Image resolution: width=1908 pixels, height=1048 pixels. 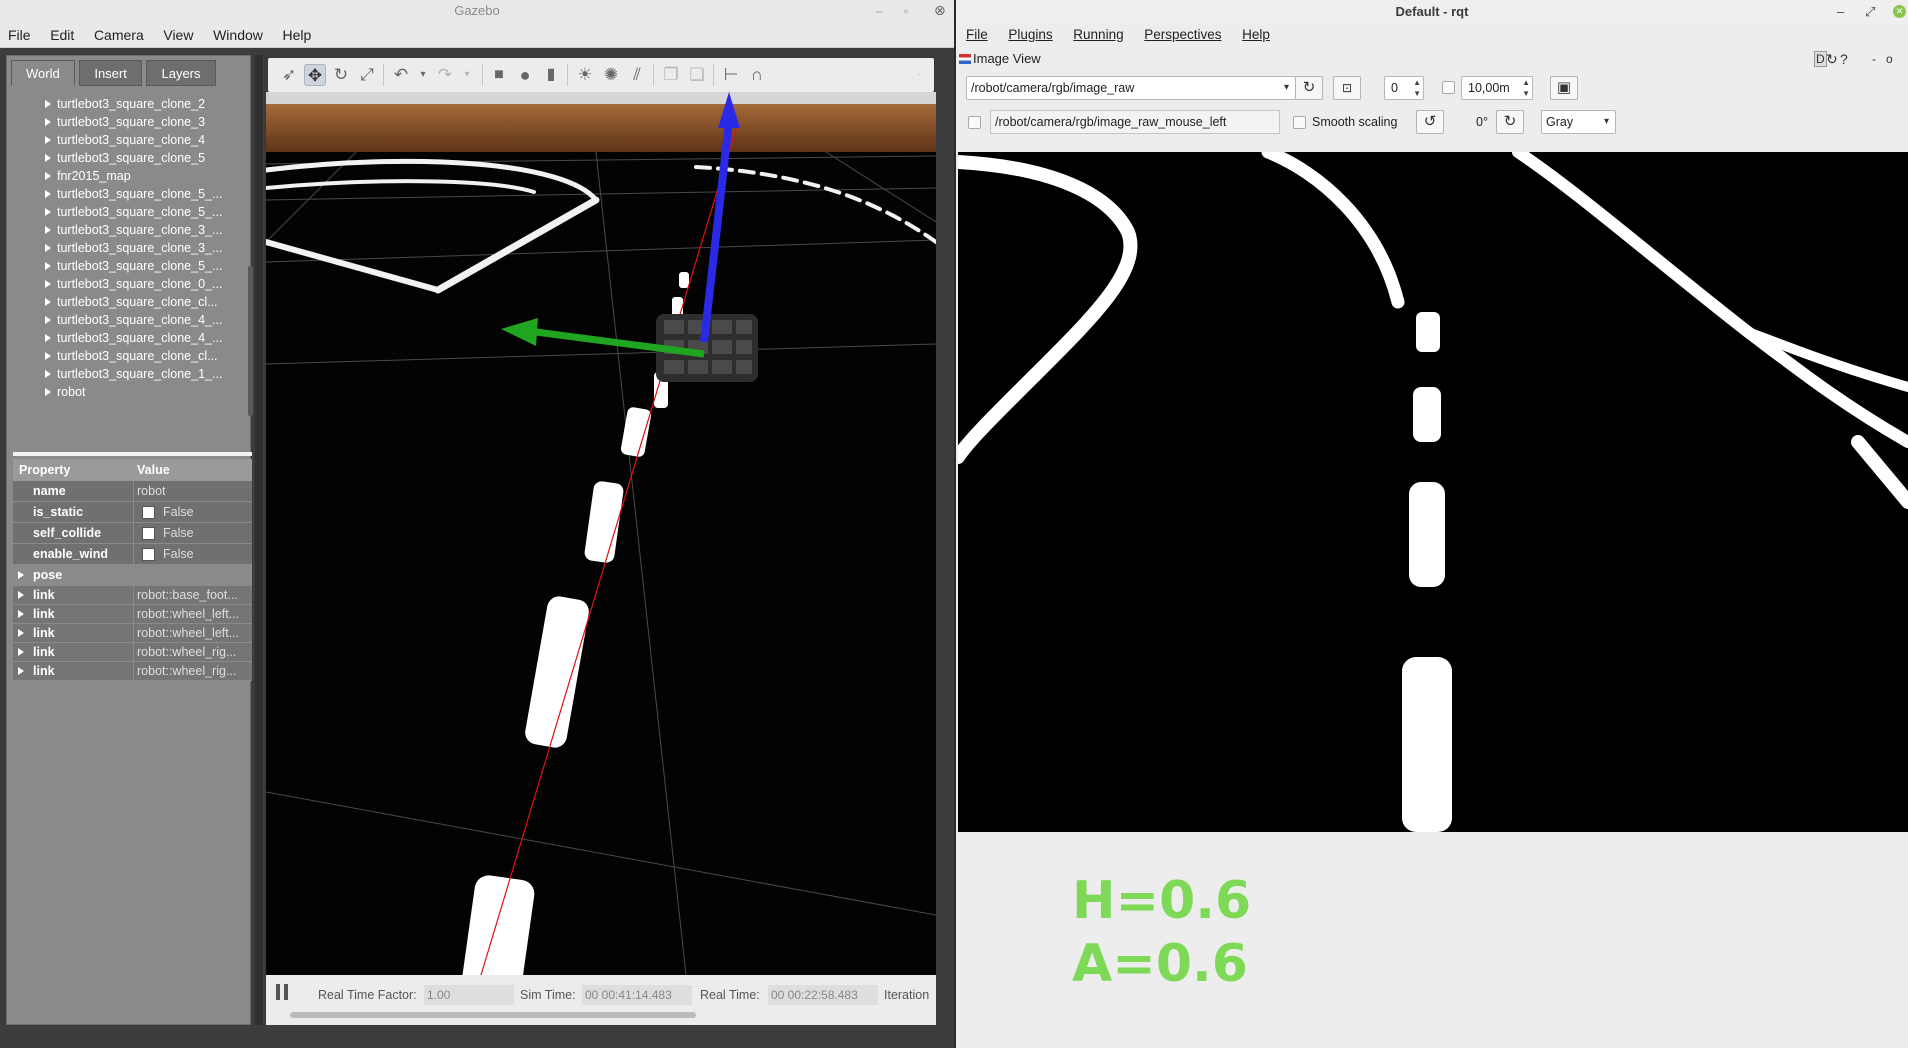 What do you see at coordinates (1564, 88) in the screenshot?
I see `save-image-button: ▣` at bounding box center [1564, 88].